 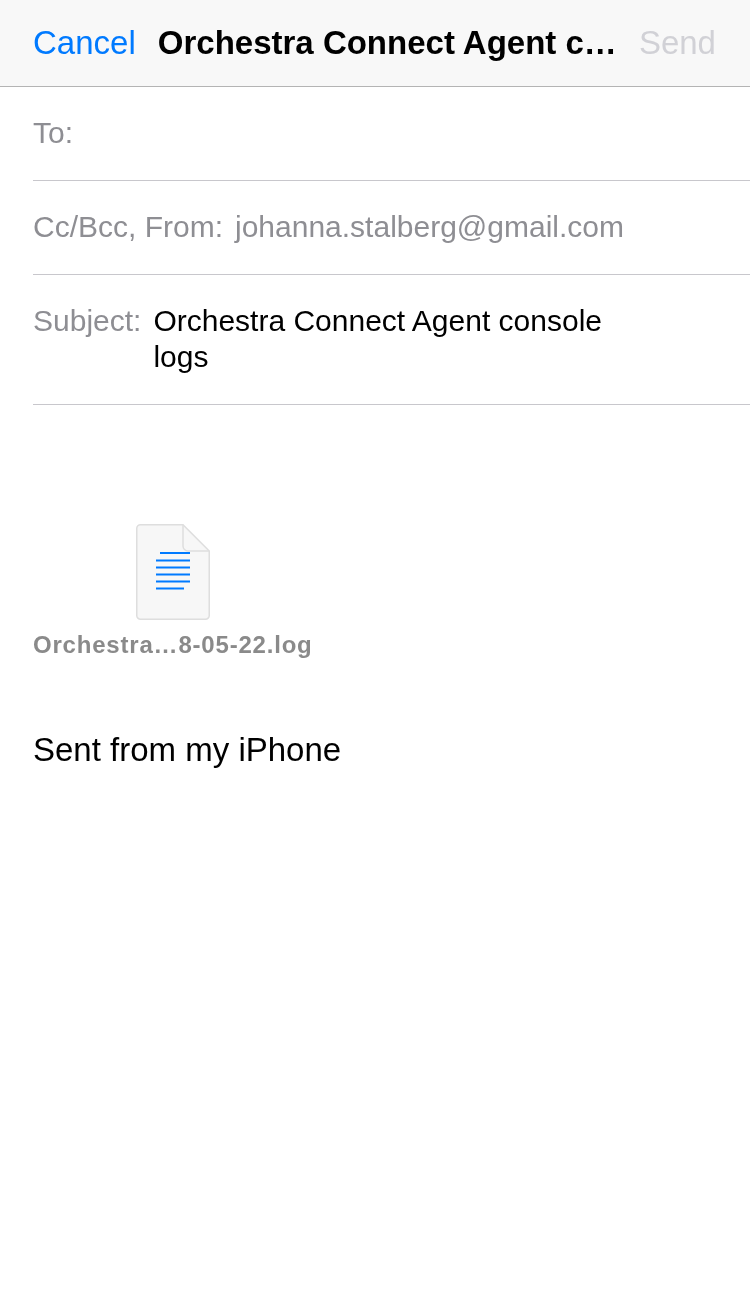 What do you see at coordinates (128, 227) in the screenshot?
I see `field-label: Cc/Bcc, From:` at bounding box center [128, 227].